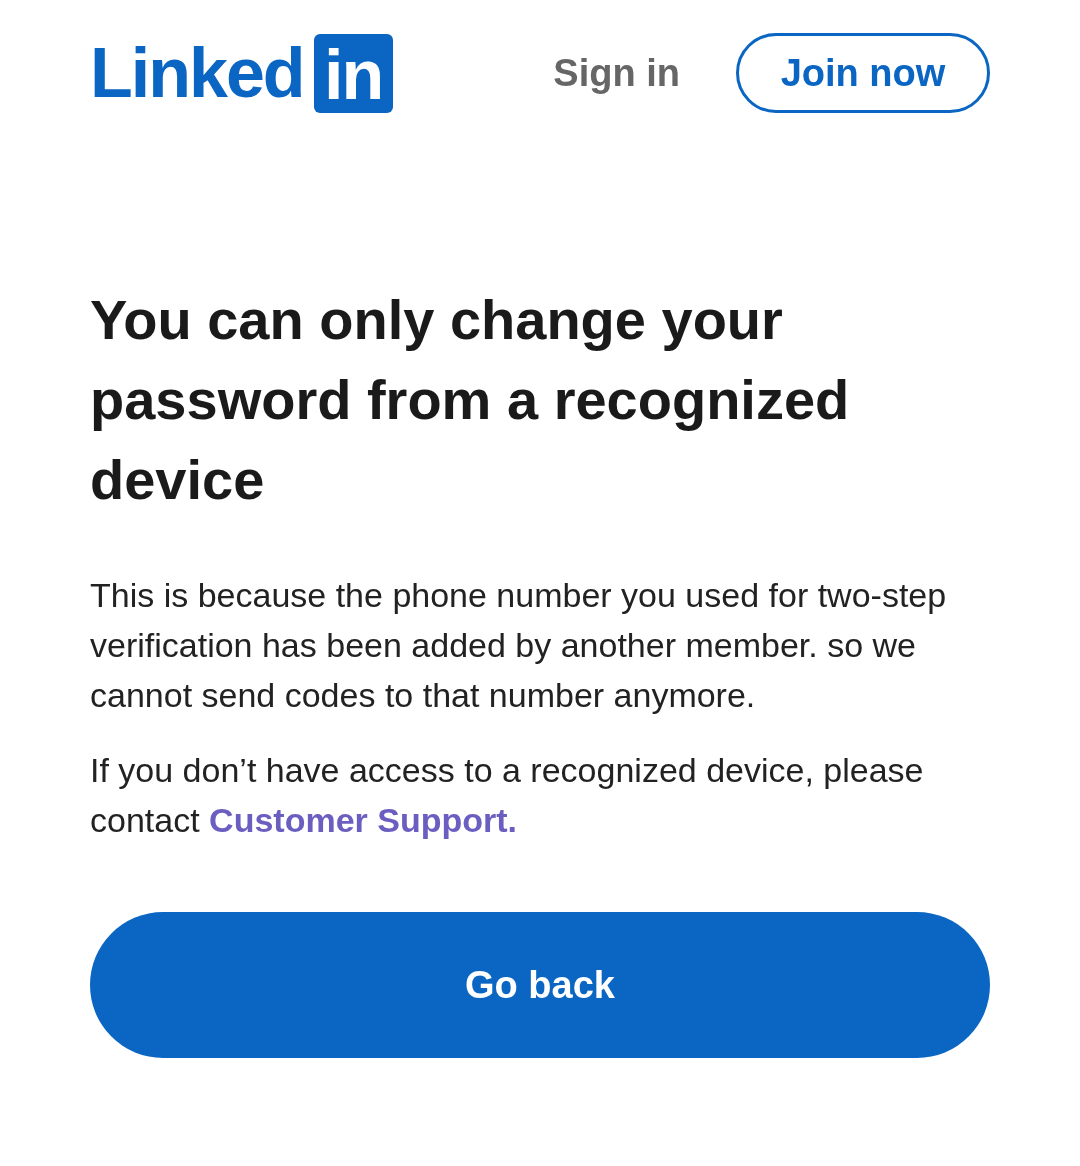 The height and width of the screenshot is (1166, 1080). Describe the element at coordinates (540, 985) in the screenshot. I see `go-back-button: Go back` at that location.